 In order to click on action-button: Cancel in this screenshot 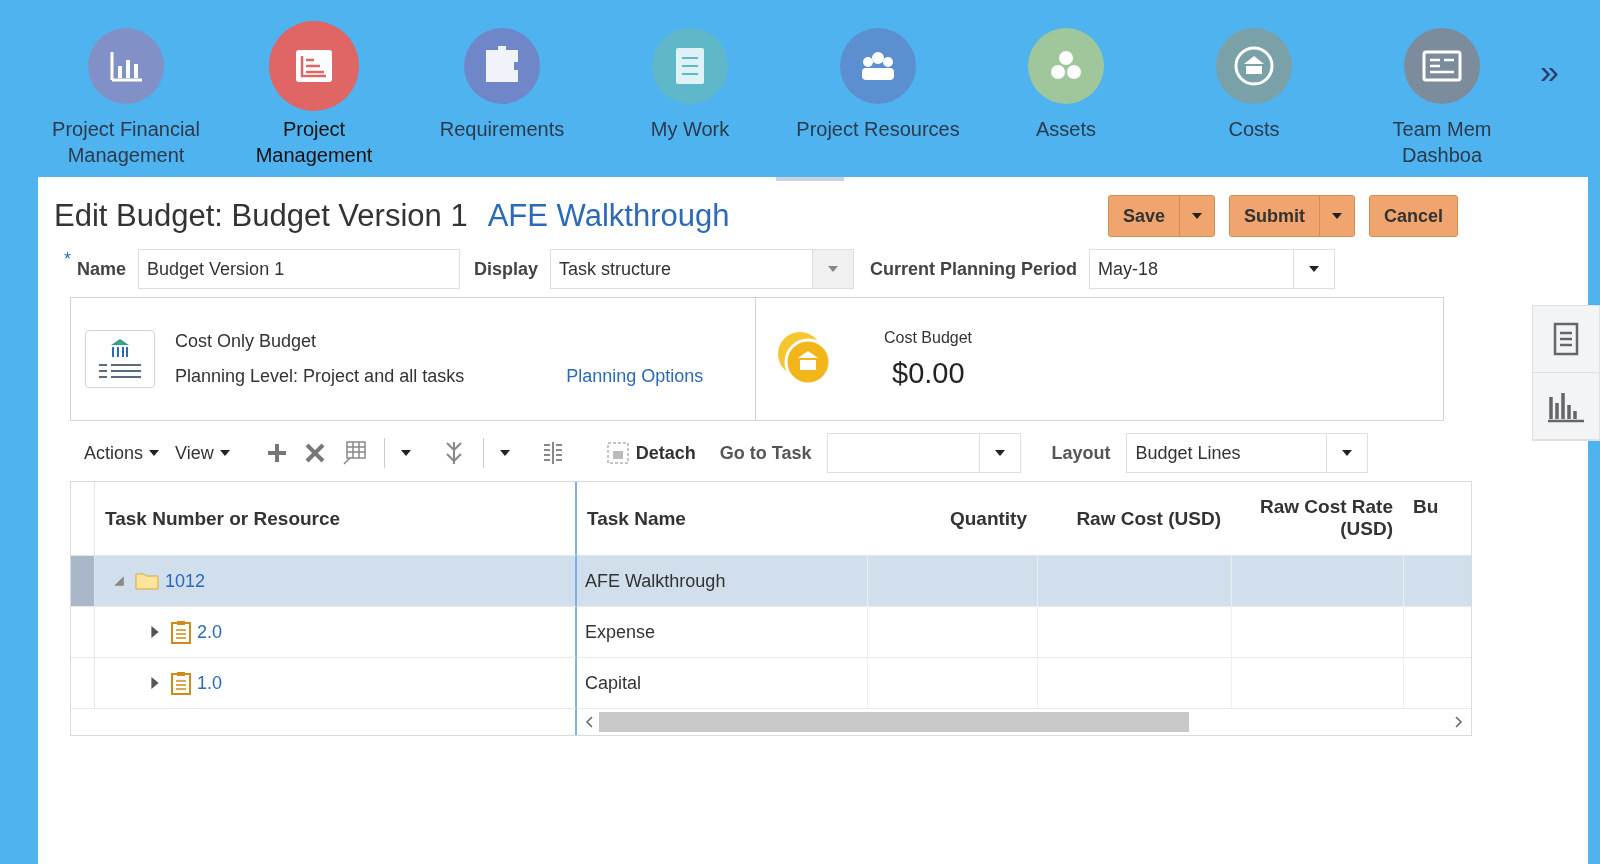, I will do `click(1413, 216)`.